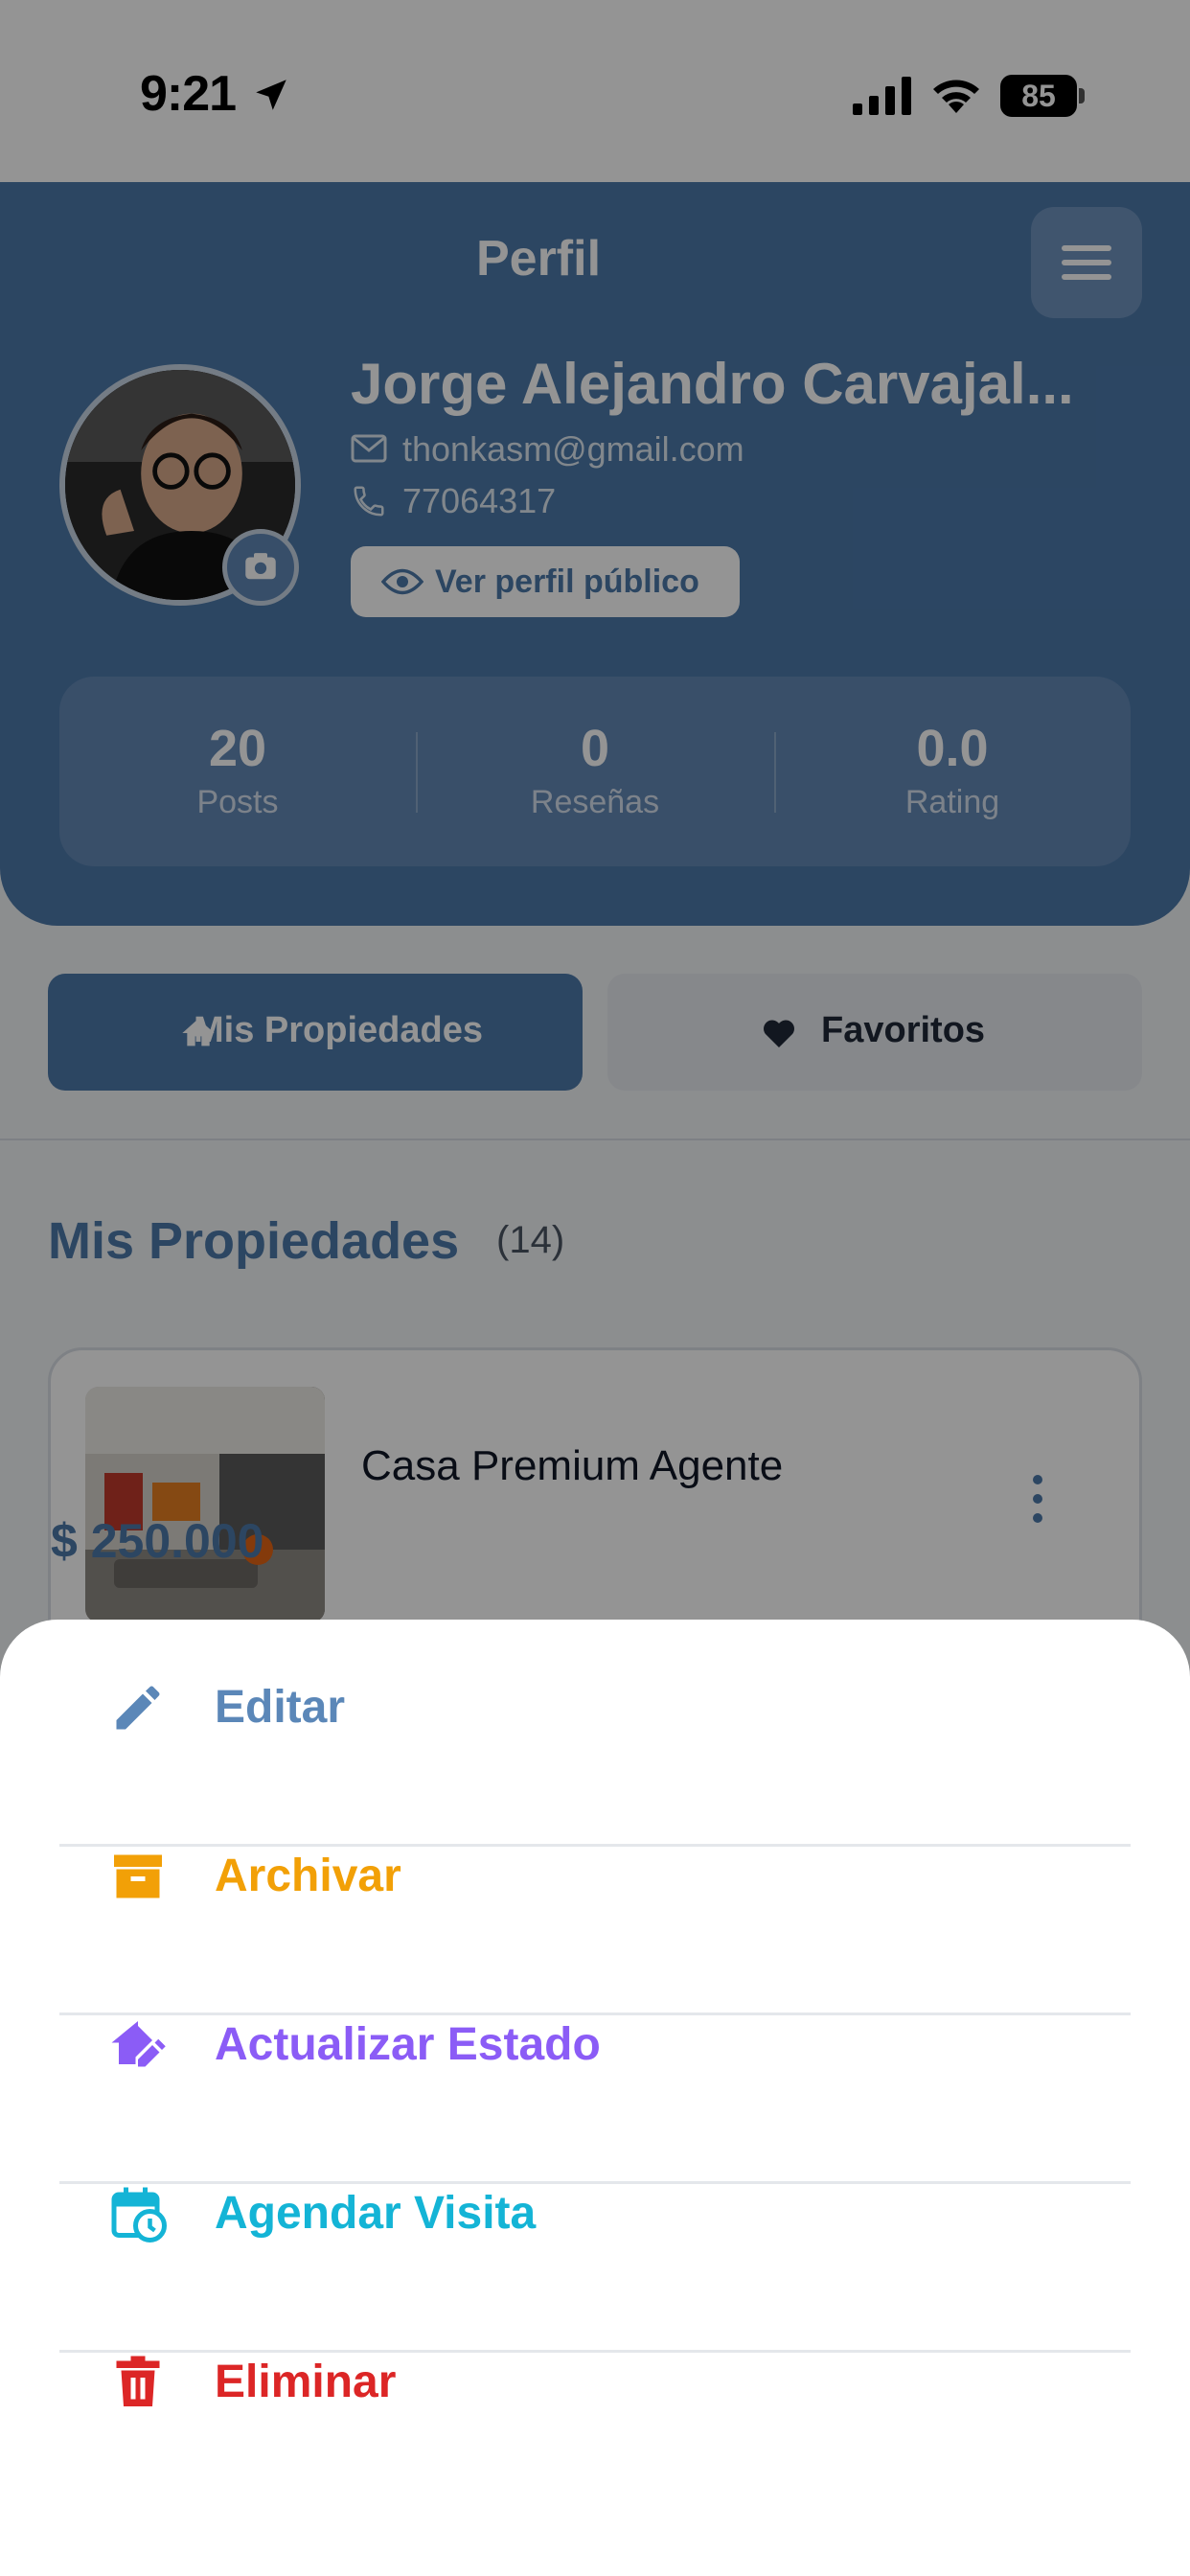  Describe the element at coordinates (306, 2382) in the screenshot. I see `delete-label: Eliminar` at that location.